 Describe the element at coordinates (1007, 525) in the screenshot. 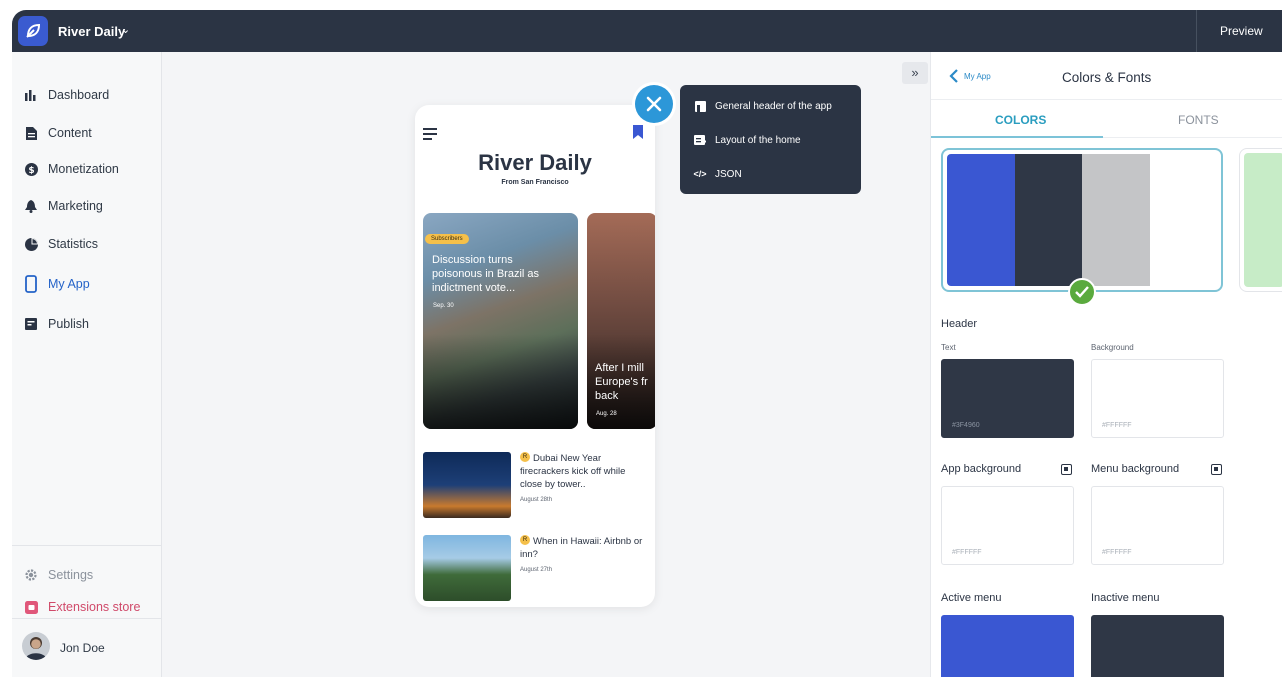

I see `app-background-color-picker: #FFFFFF` at that location.